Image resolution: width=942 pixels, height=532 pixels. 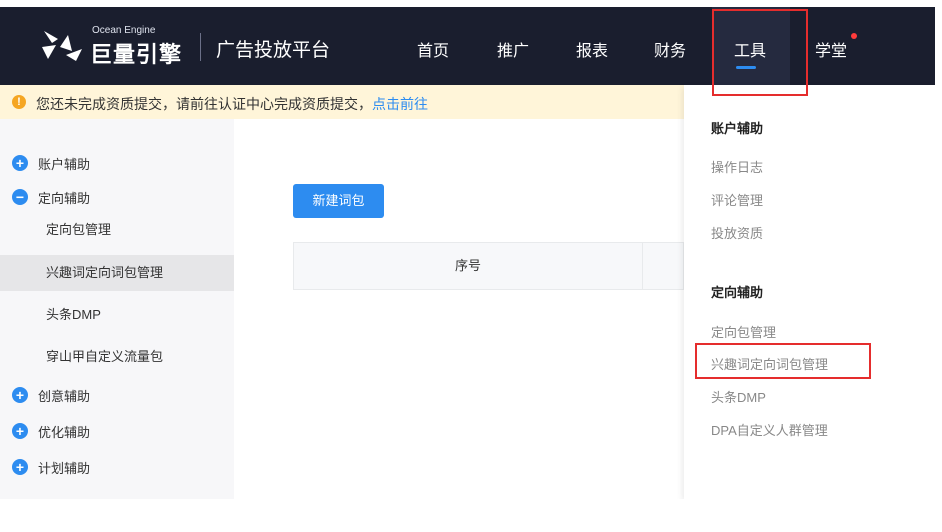 What do you see at coordinates (200, 47) in the screenshot?
I see `brand-divider` at bounding box center [200, 47].